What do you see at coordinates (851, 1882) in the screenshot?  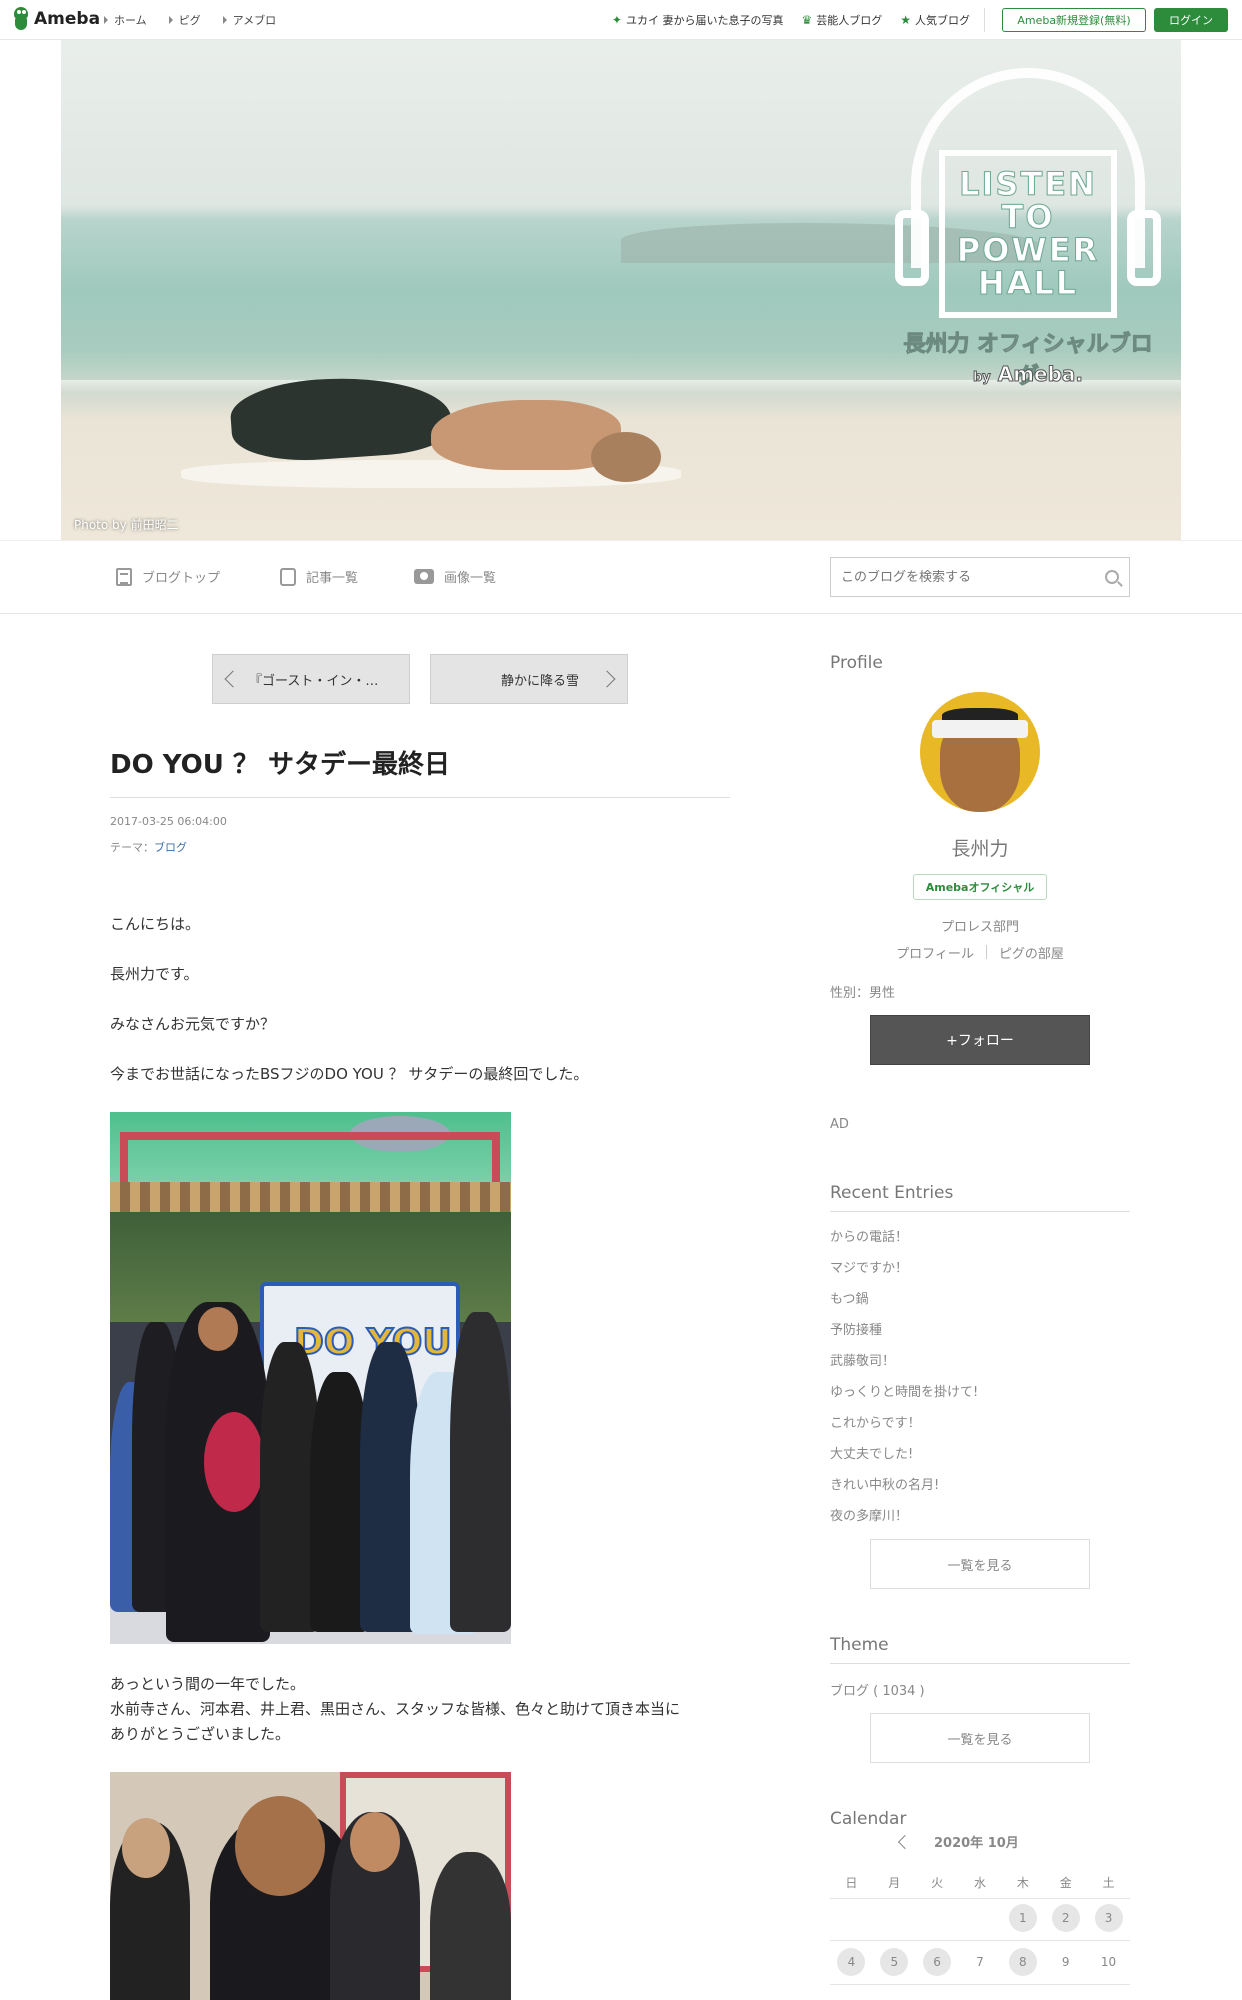 I see `weekday-label: 日` at bounding box center [851, 1882].